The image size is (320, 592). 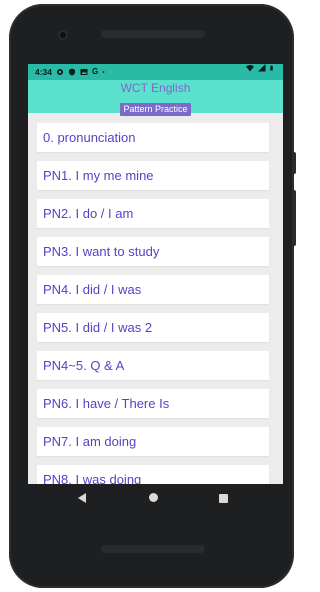 I want to click on status-bar: 4:34 G, so click(x=155, y=72).